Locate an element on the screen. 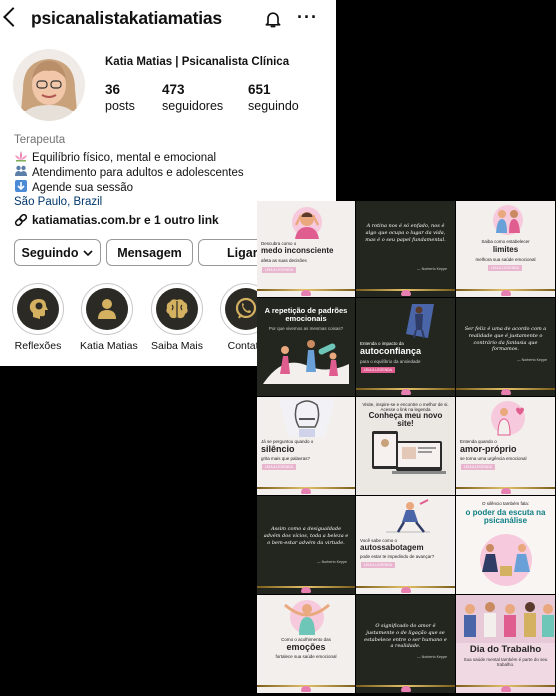 The image size is (556, 696). stat-value: 36 is located at coordinates (113, 89).